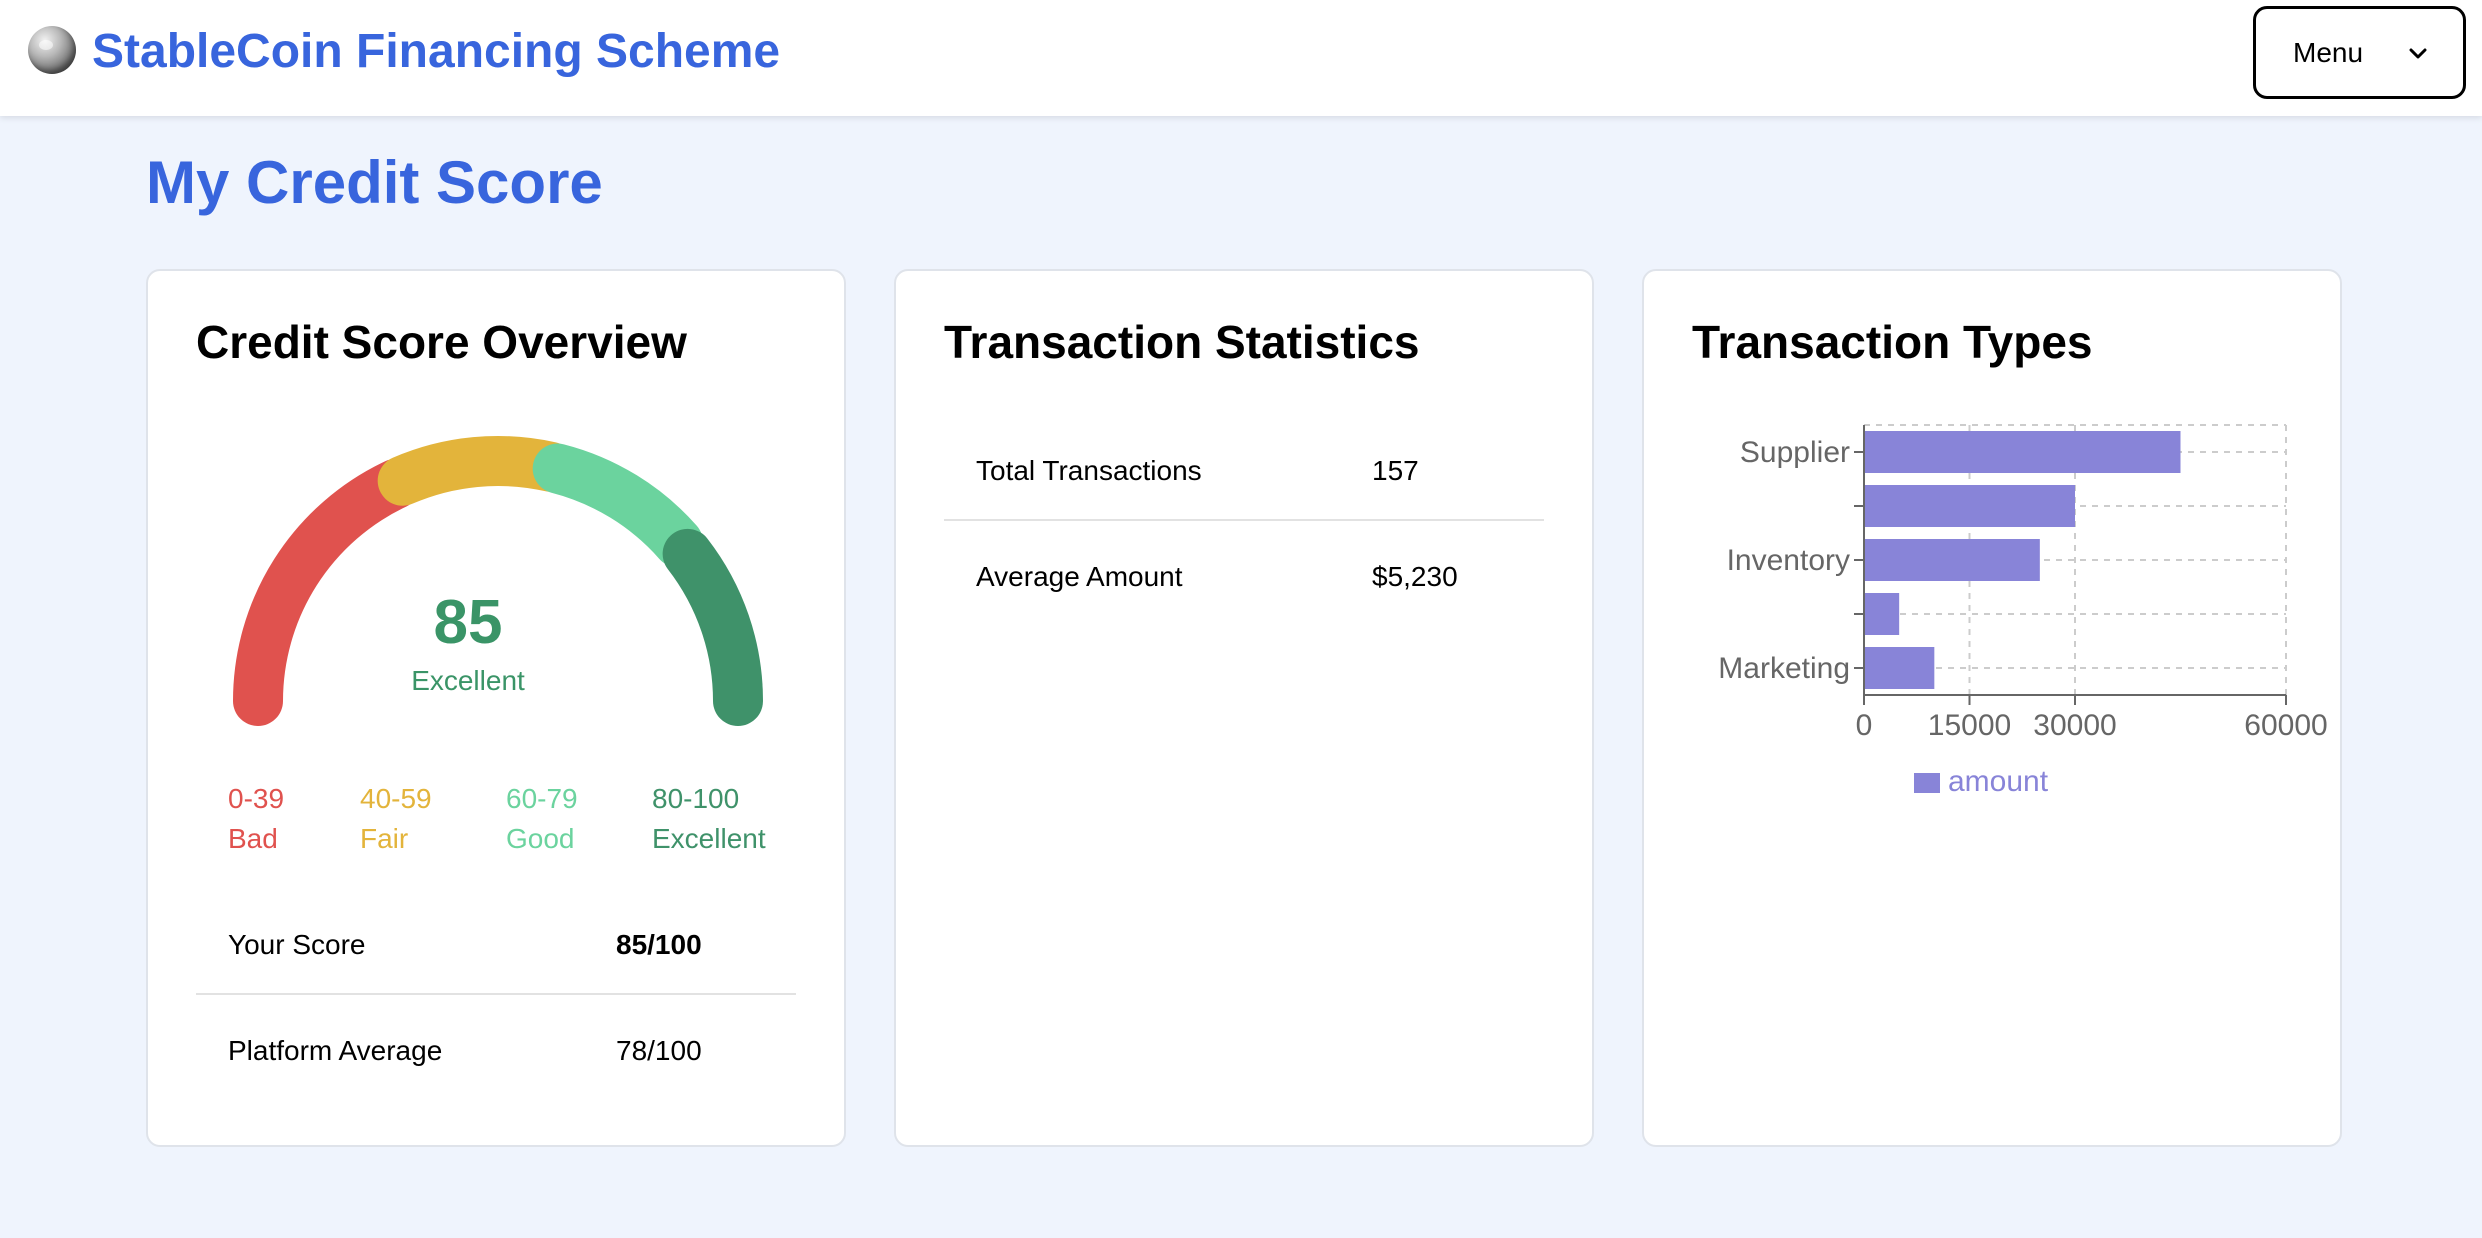  What do you see at coordinates (1927, 783) in the screenshot?
I see `legend-swatch` at bounding box center [1927, 783].